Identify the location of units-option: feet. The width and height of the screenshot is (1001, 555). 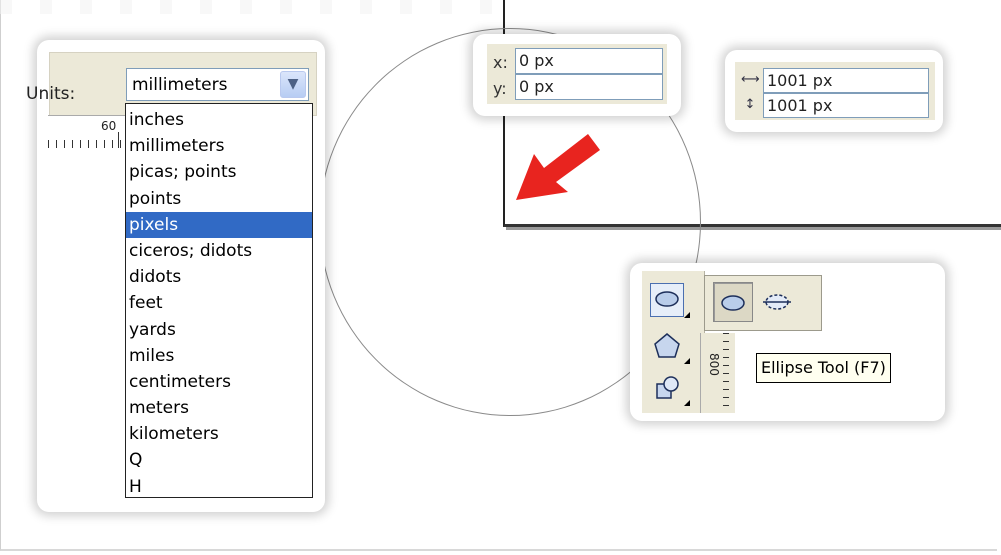
(219, 303).